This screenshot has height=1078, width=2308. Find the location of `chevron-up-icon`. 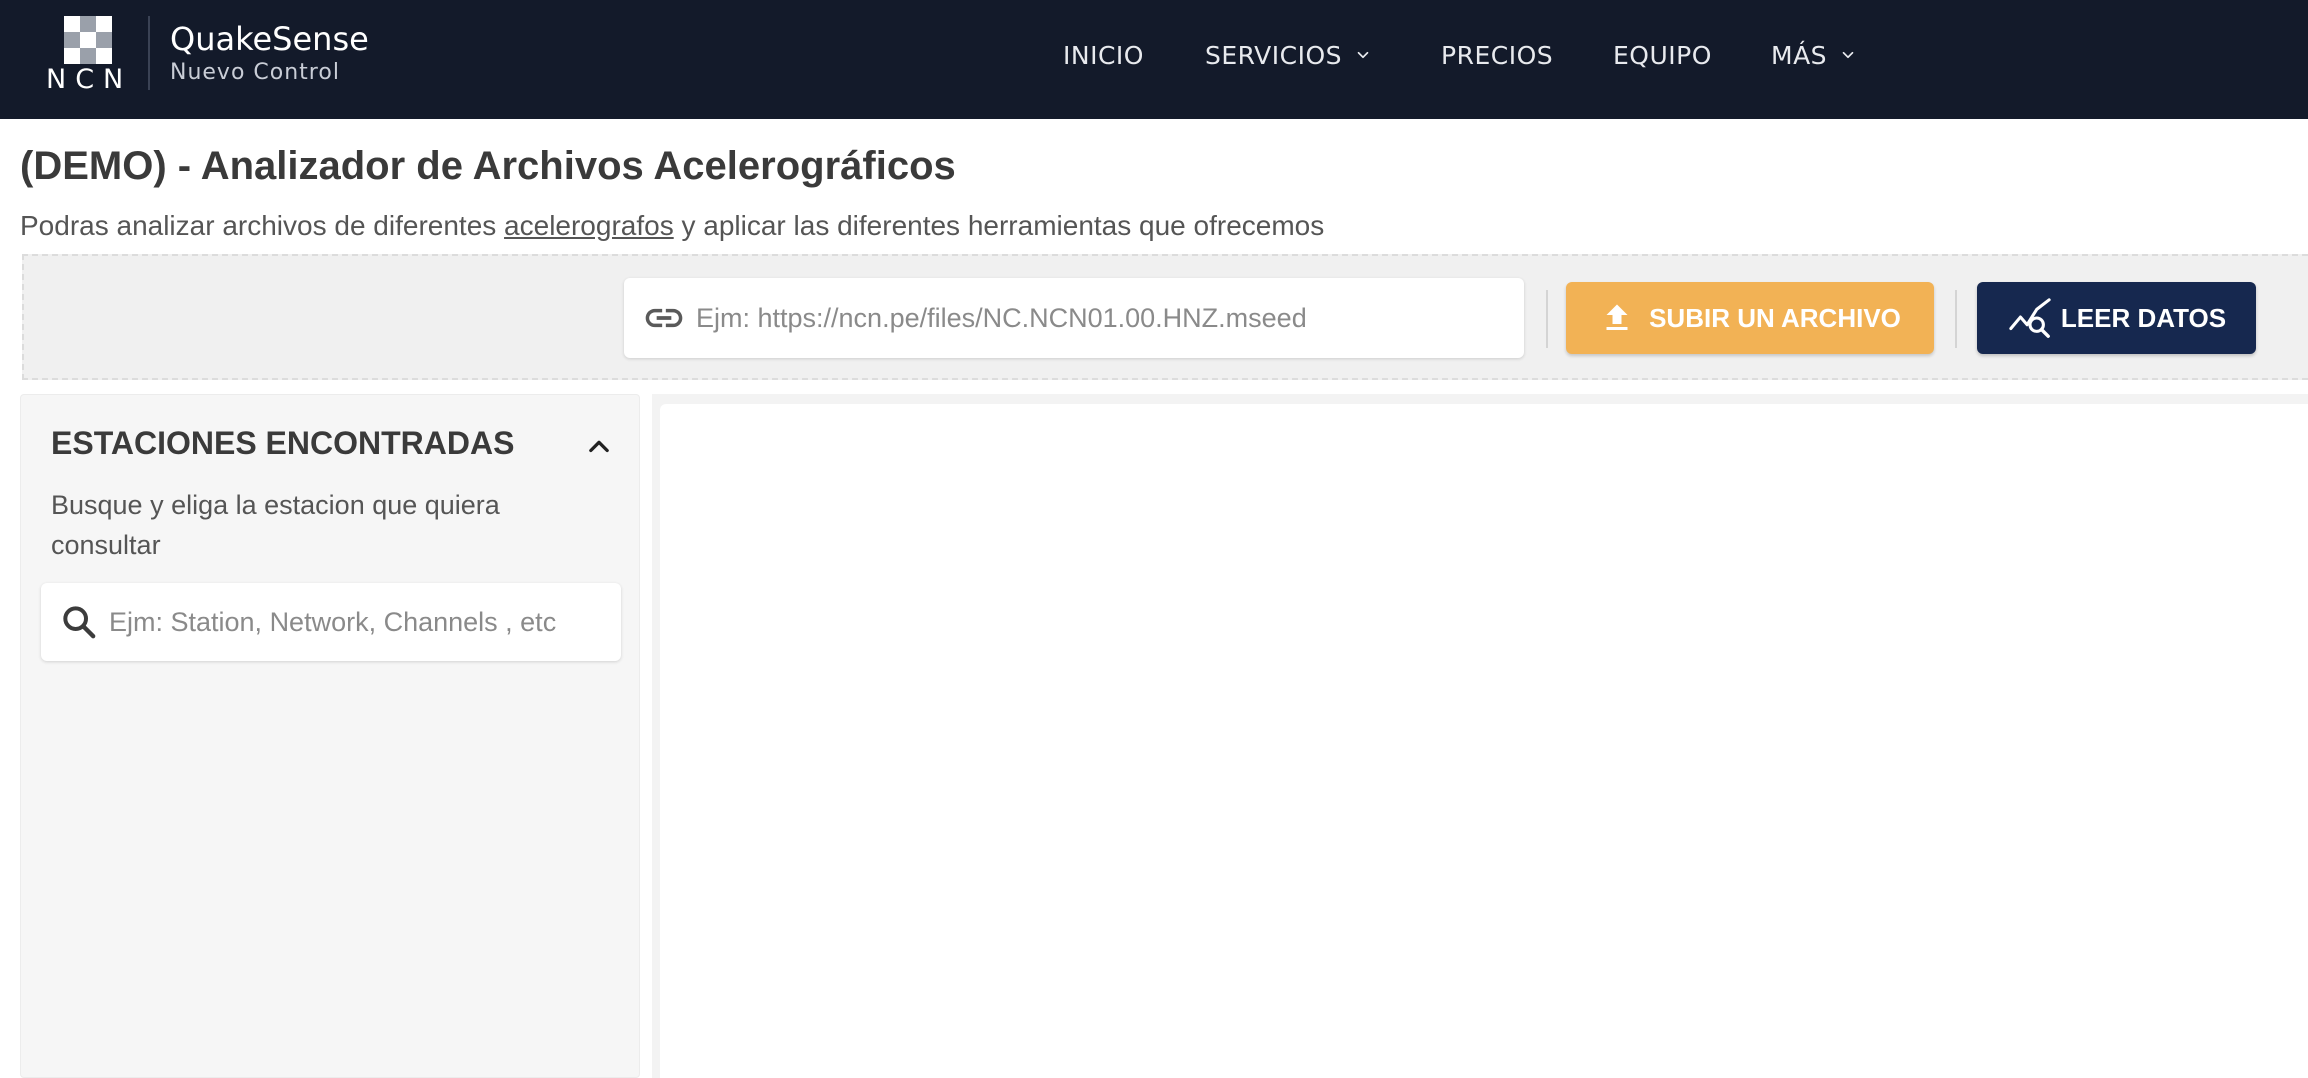

chevron-up-icon is located at coordinates (599, 446).